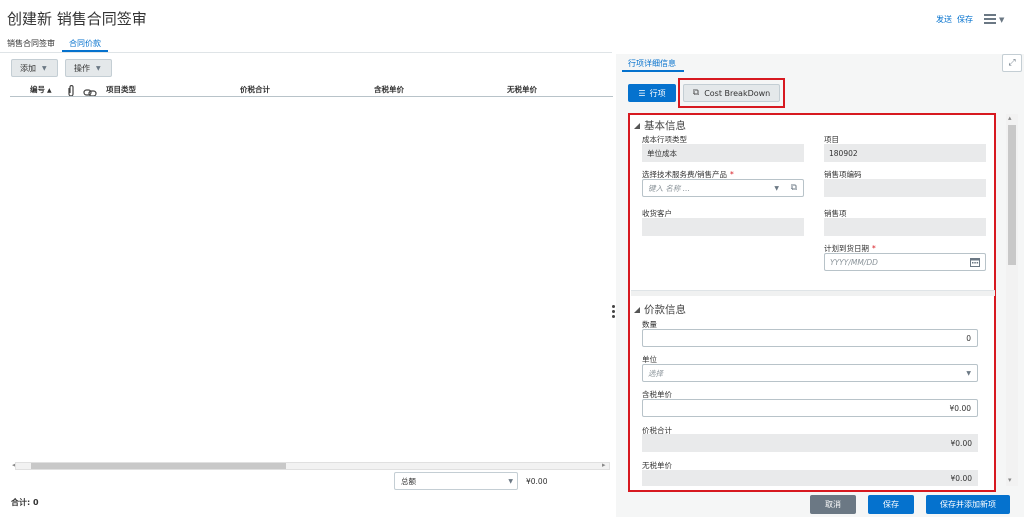 The image size is (1024, 517). I want to click on actions-button: 操作 ▼, so click(88, 68).